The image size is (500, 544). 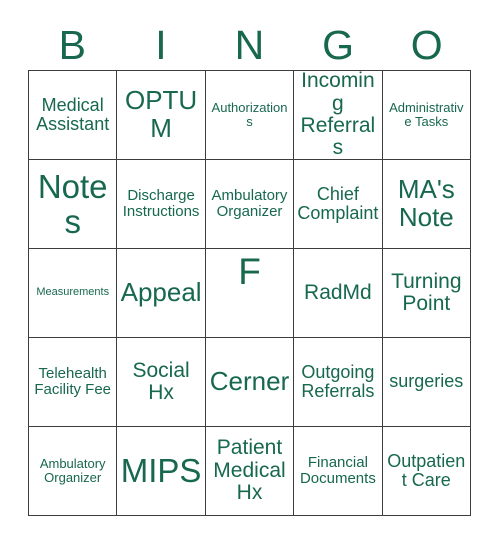 I want to click on bingo-cell-label: Administrative Tasks, so click(x=426, y=114).